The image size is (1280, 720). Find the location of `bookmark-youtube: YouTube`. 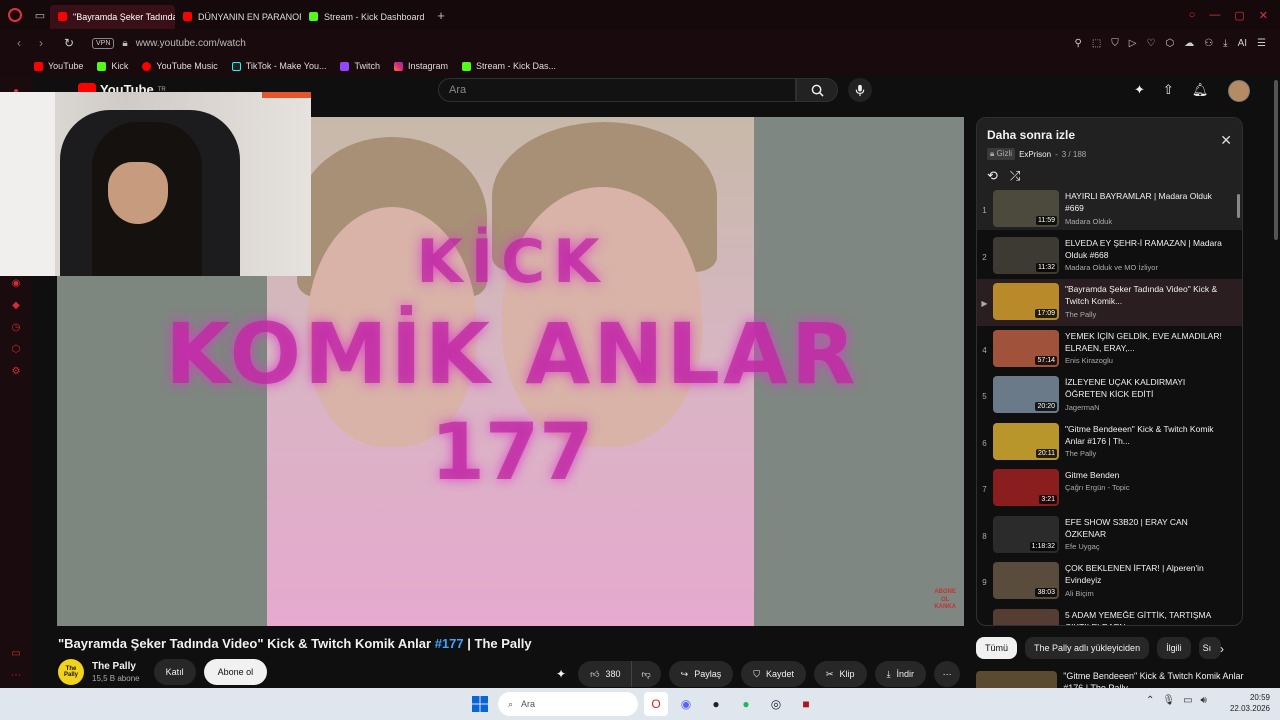

bookmark-youtube: YouTube is located at coordinates (58, 66).